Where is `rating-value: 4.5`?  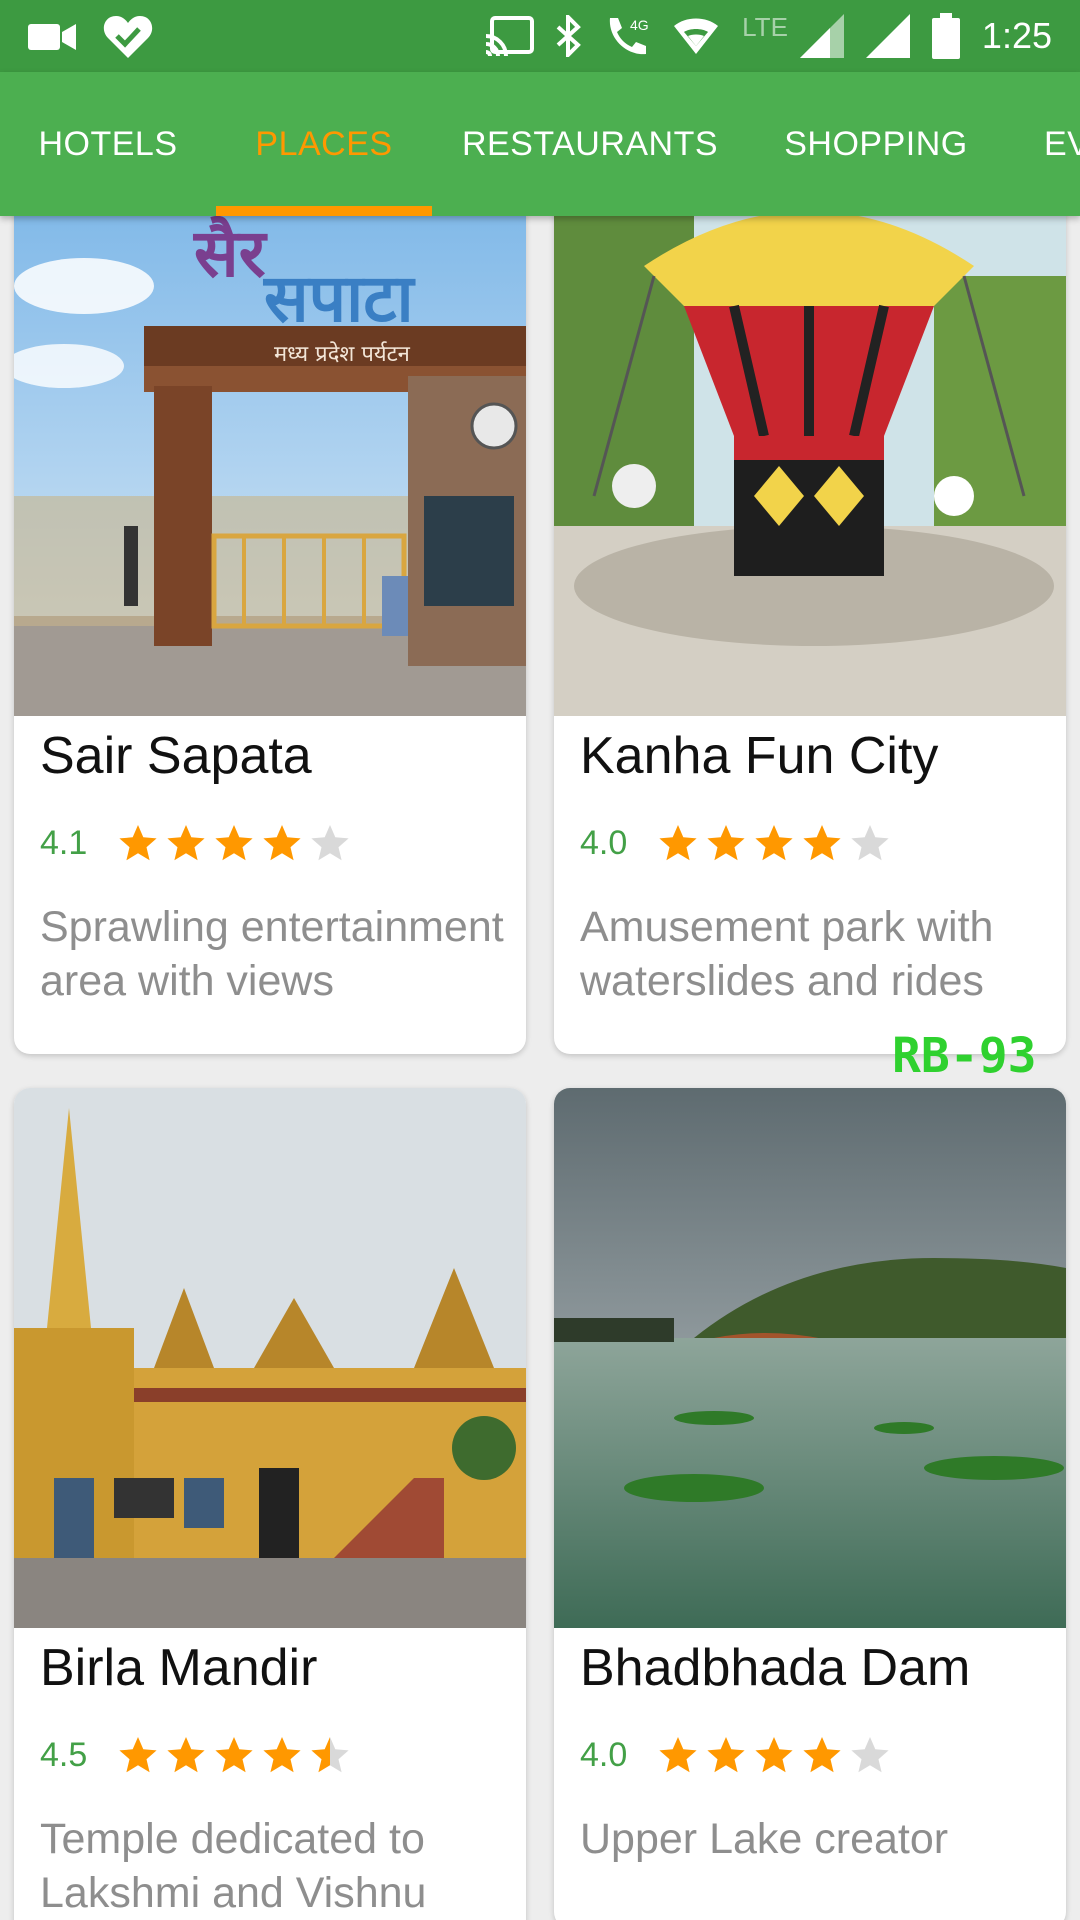 rating-value: 4.5 is located at coordinates (64, 1754).